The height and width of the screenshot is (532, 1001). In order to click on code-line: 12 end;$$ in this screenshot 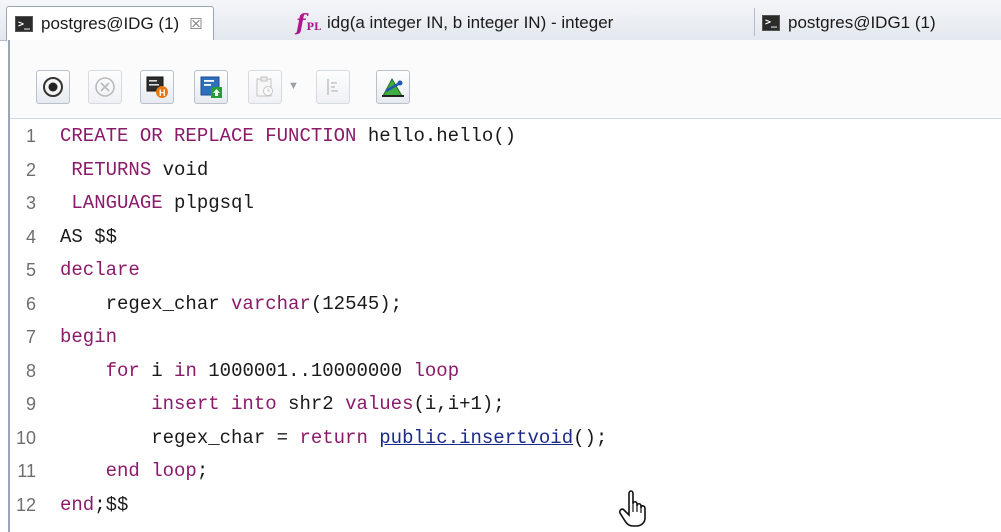, I will do `click(505, 505)`.